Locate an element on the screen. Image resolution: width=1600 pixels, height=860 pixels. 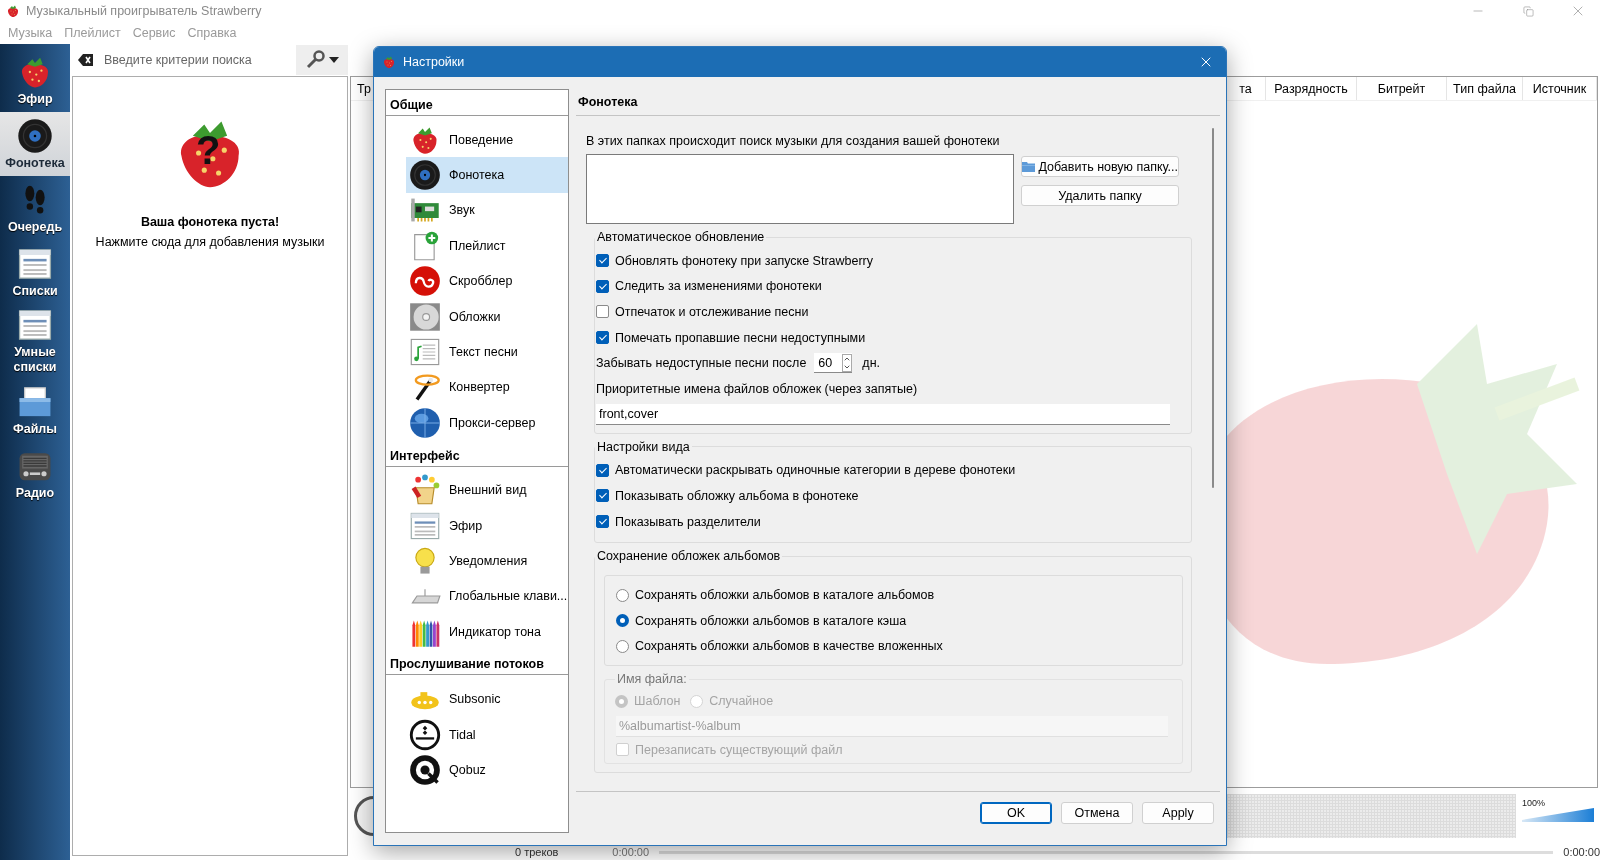
sidebar-label: Файлы is located at coordinates (35, 429).